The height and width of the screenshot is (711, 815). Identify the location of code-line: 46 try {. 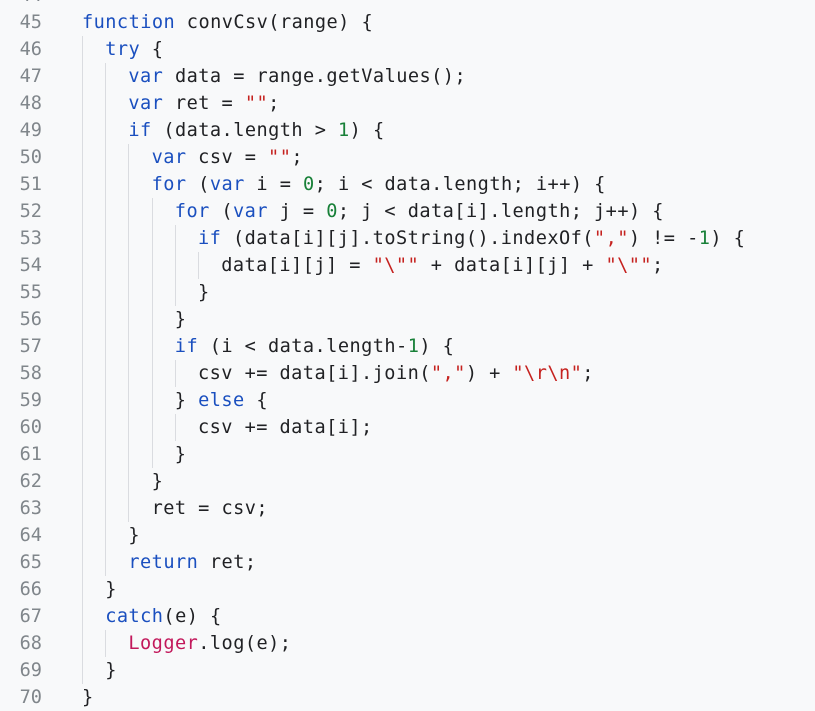
(407, 49).